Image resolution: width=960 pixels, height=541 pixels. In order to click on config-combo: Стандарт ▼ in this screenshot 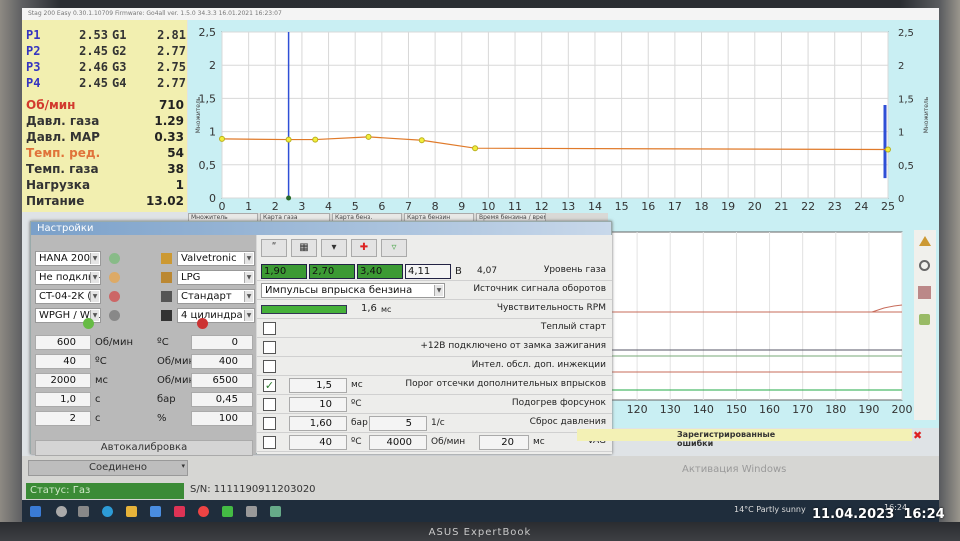, I will do `click(216, 296)`.